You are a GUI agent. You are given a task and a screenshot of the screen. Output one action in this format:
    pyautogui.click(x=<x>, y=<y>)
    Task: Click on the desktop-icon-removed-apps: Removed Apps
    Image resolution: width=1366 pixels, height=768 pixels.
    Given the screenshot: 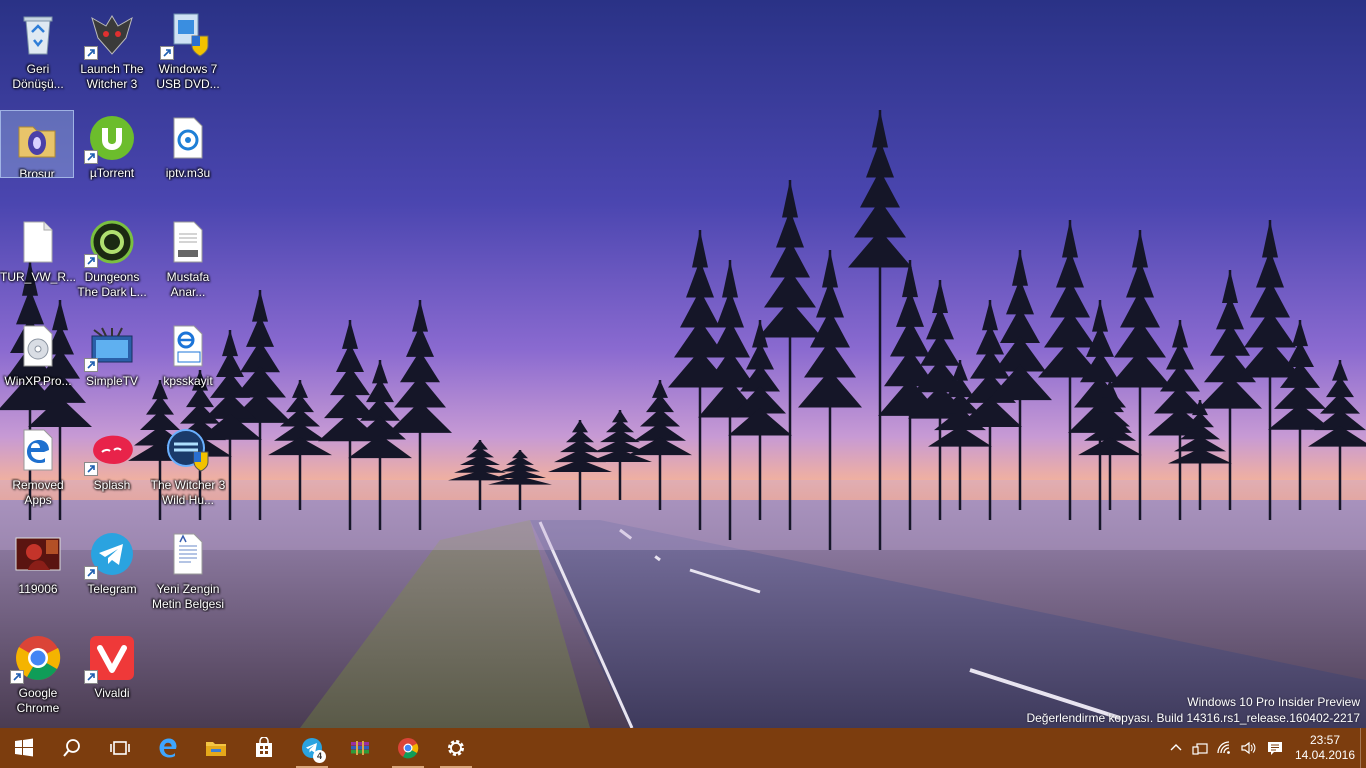 What is the action you would take?
    pyautogui.click(x=38, y=472)
    